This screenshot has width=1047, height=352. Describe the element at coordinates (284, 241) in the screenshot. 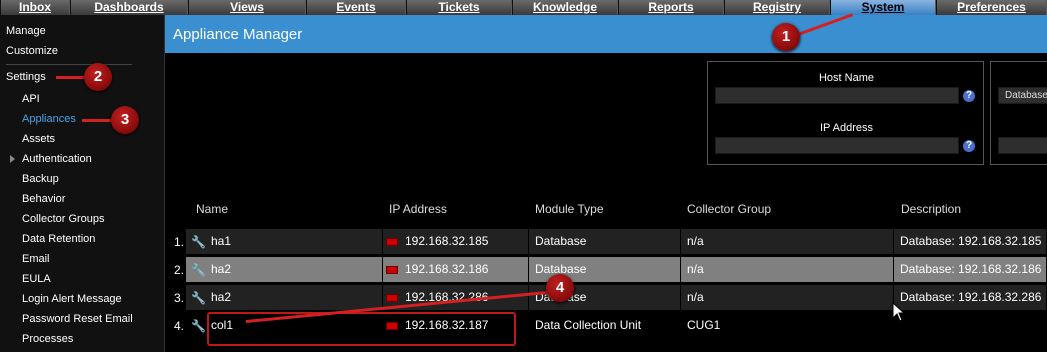

I see `cell-name: ha1` at that location.